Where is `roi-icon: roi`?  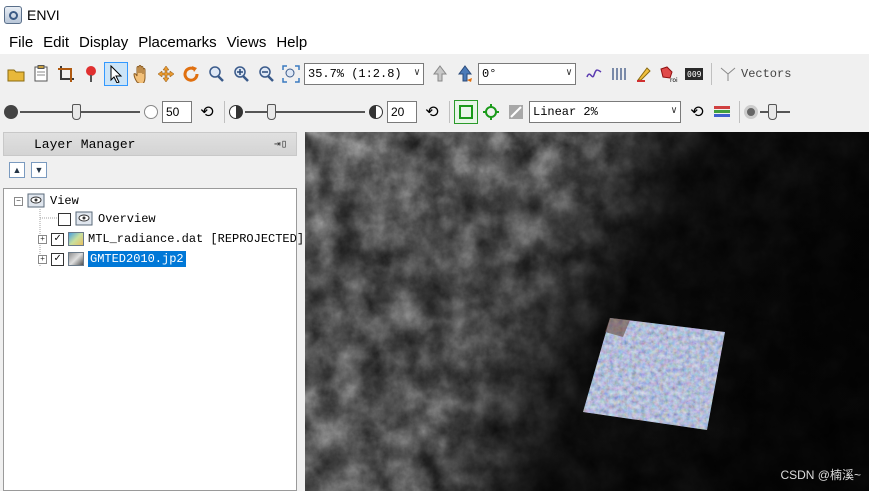
roi-icon: roi is located at coordinates (669, 74).